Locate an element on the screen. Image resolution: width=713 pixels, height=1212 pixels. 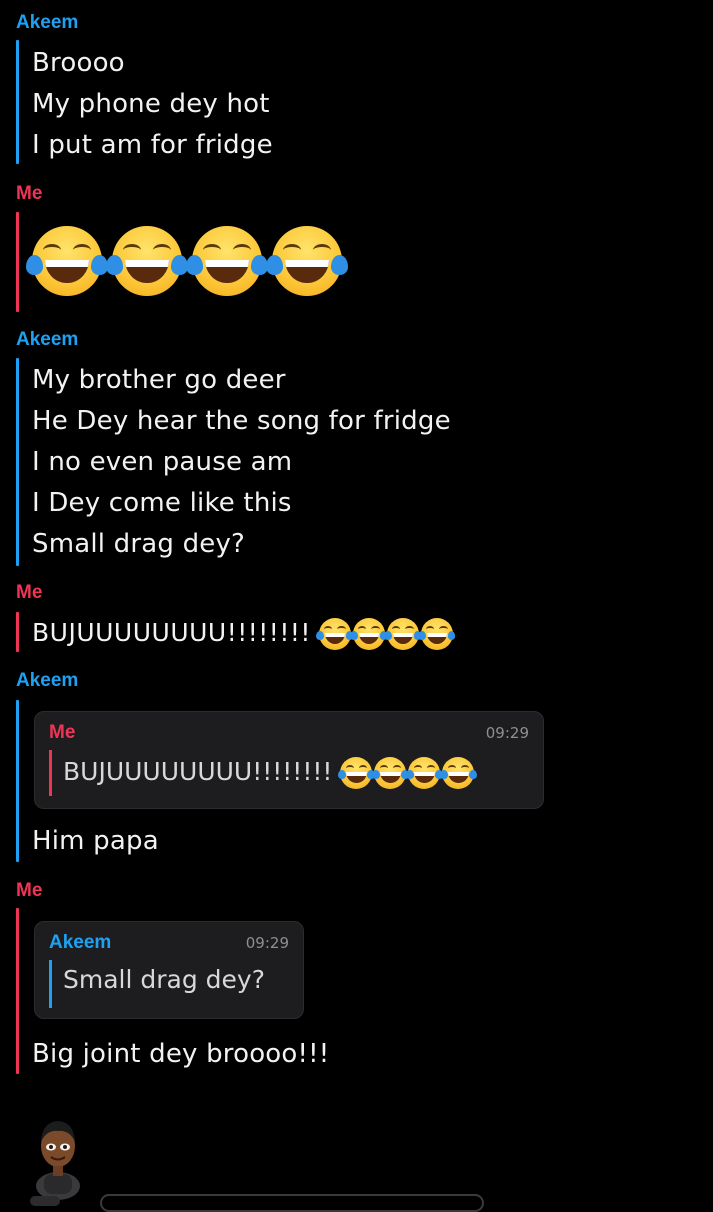
message-line: My brother go deer is located at coordinates (159, 380).